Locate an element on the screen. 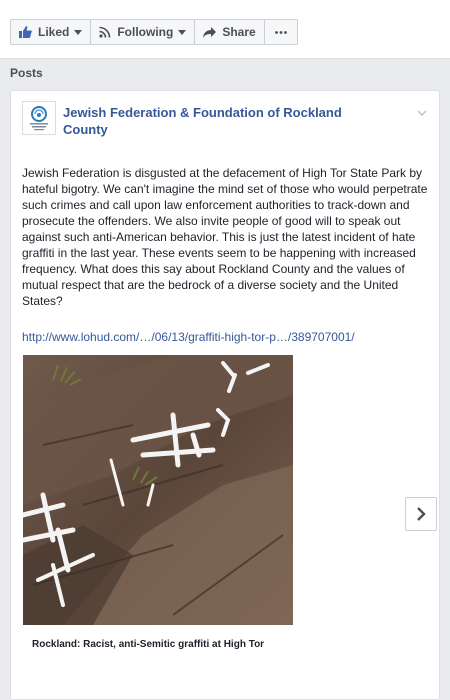  more-dots-icon is located at coordinates (280, 32).